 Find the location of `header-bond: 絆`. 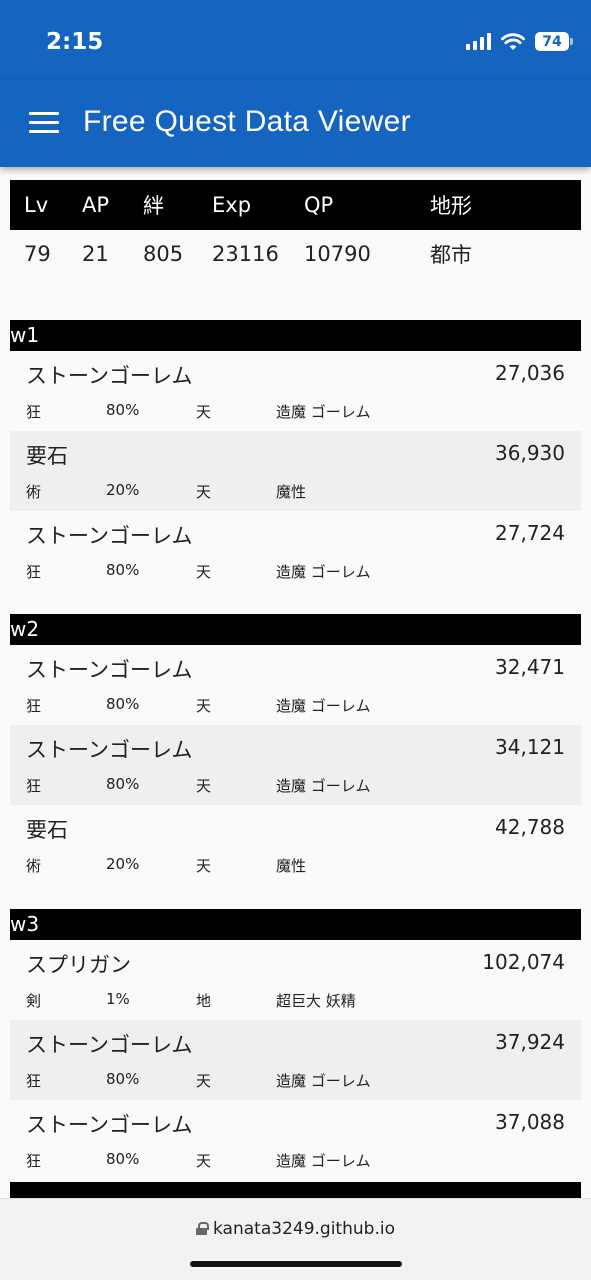

header-bond: 絆 is located at coordinates (153, 206).